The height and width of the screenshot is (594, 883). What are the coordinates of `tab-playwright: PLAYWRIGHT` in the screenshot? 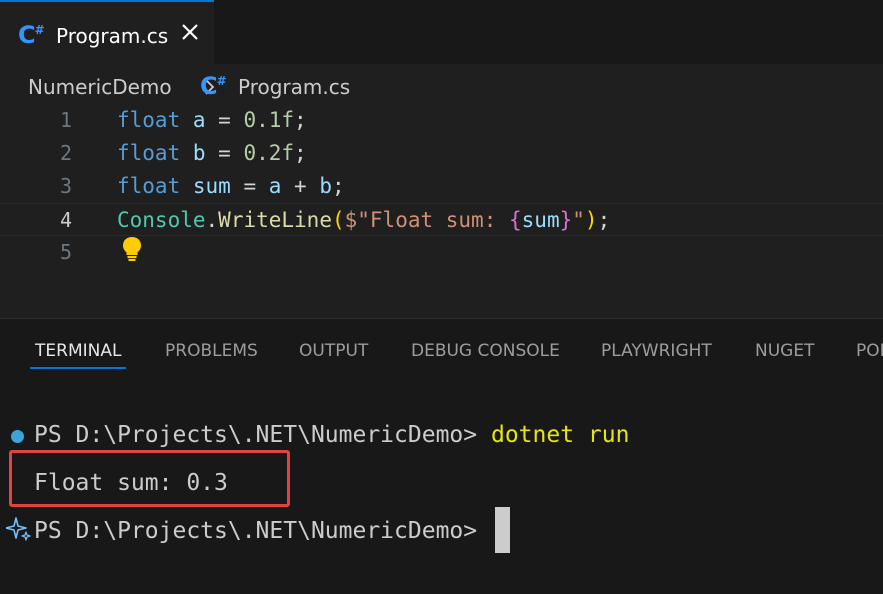 It's located at (656, 351).